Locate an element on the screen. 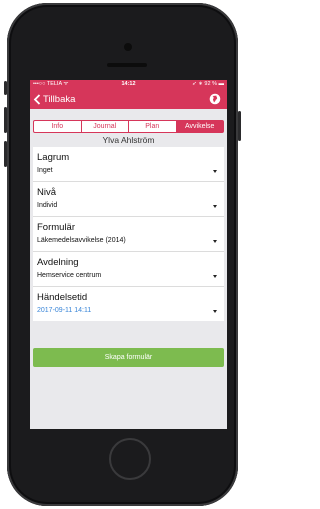 Image resolution: width=320 pixels, height=509 pixels. field-value: Hemservice centrum is located at coordinates (69, 275).